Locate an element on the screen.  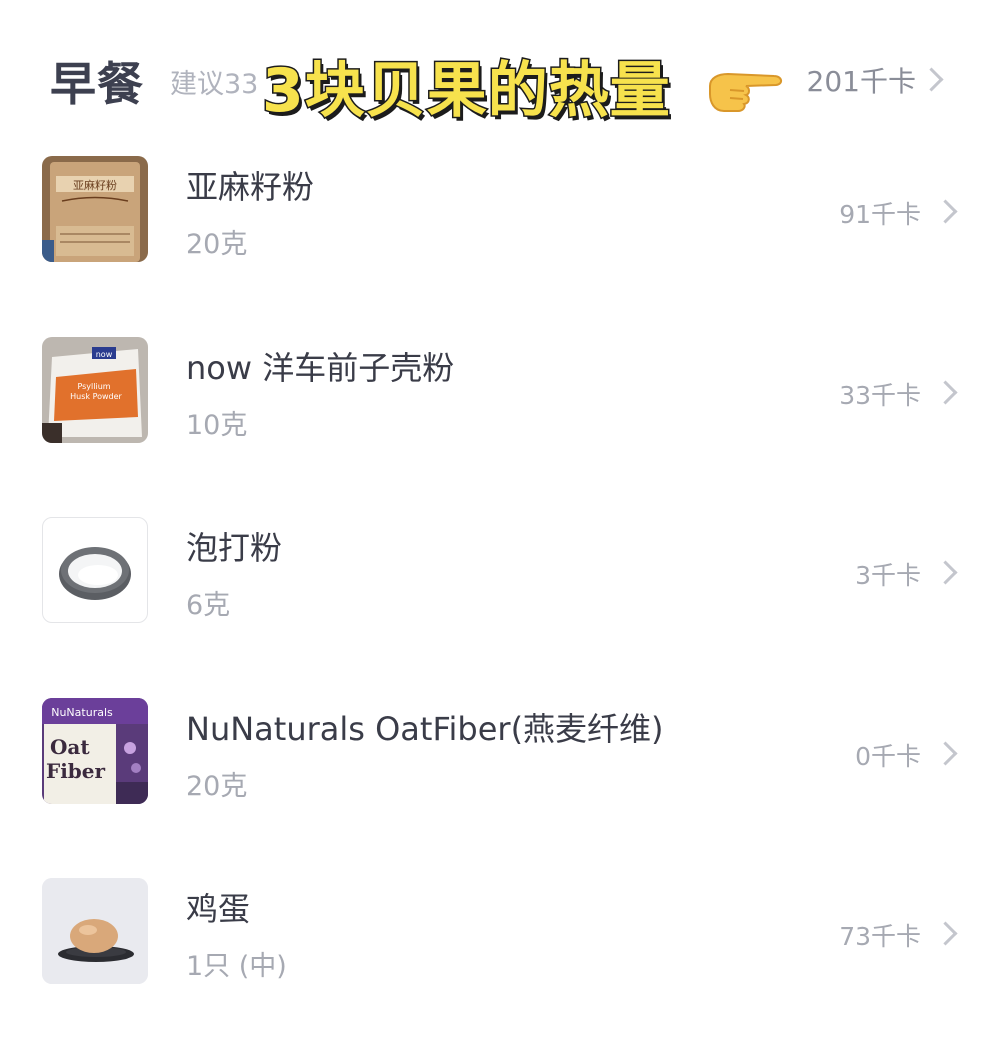
meal-suggestion: 建议33 is located at coordinates (214, 84).